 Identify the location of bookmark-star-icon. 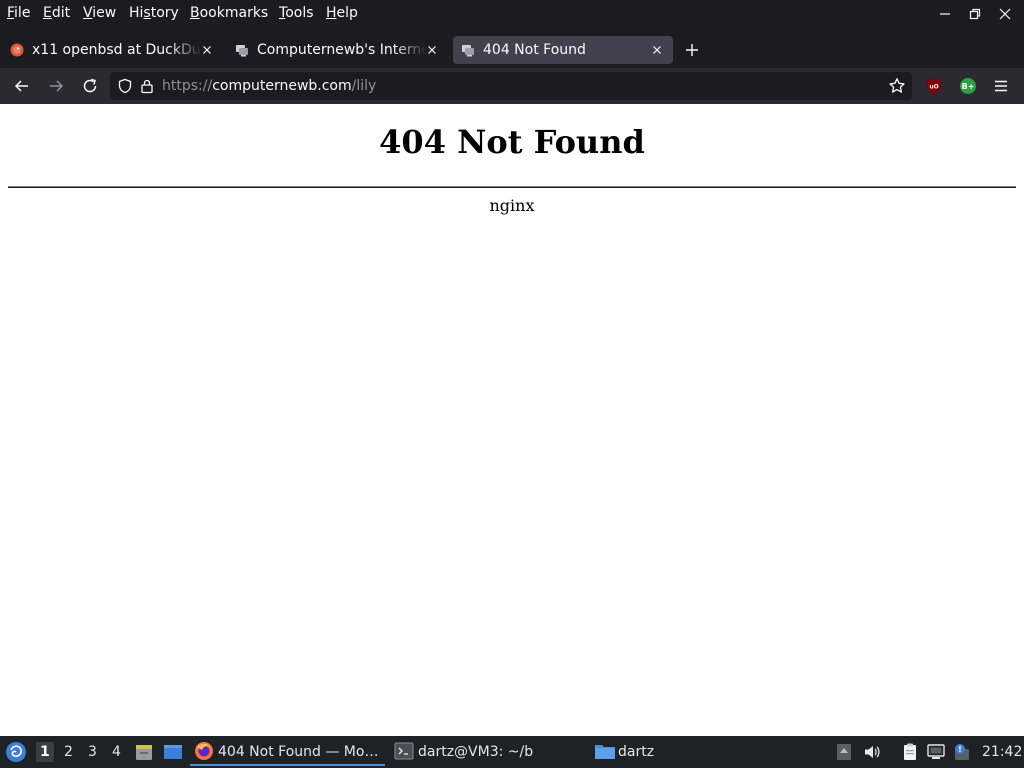
(897, 86).